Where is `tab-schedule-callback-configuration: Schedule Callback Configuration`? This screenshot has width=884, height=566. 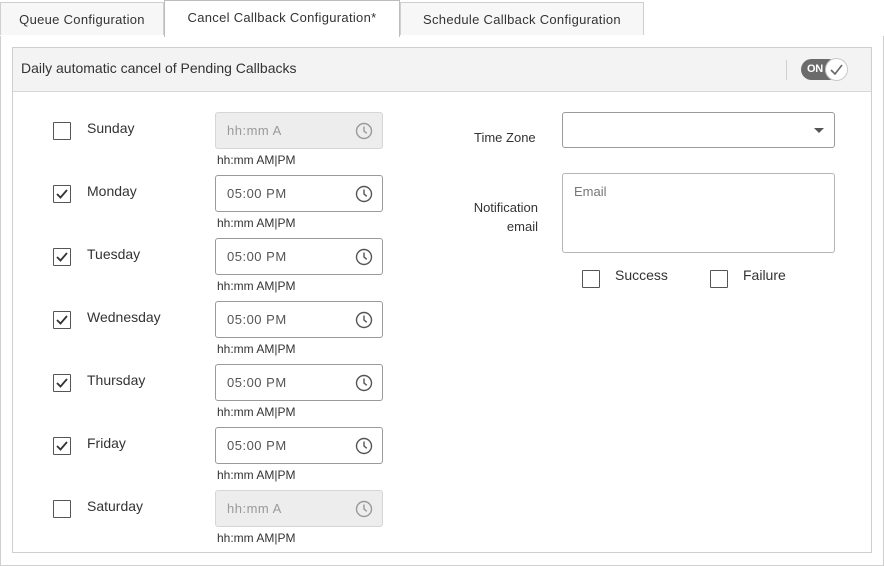 tab-schedule-callback-configuration: Schedule Callback Configuration is located at coordinates (522, 18).